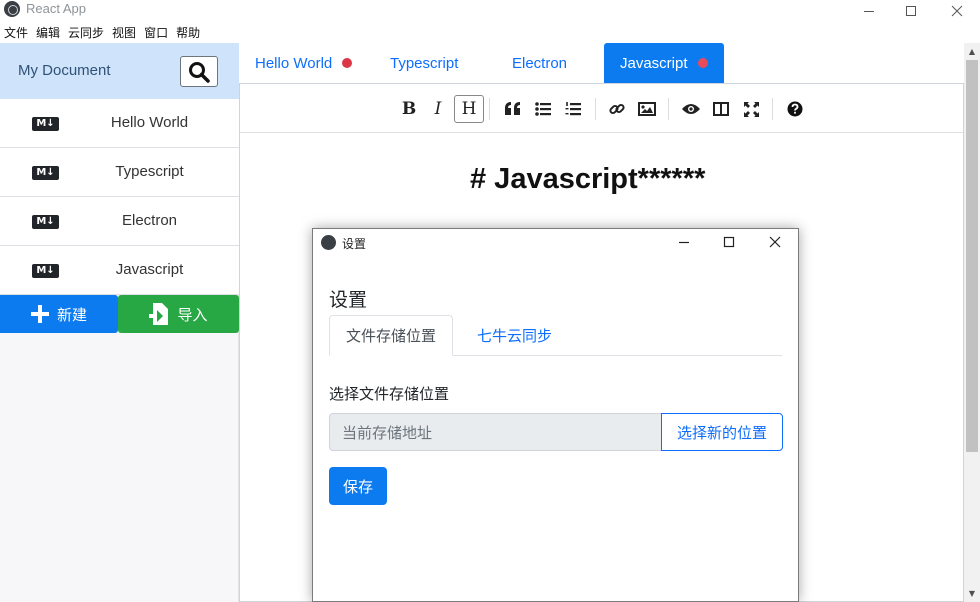 The image size is (980, 602). What do you see at coordinates (48, 33) in the screenshot?
I see `menu-edit: 编辑` at bounding box center [48, 33].